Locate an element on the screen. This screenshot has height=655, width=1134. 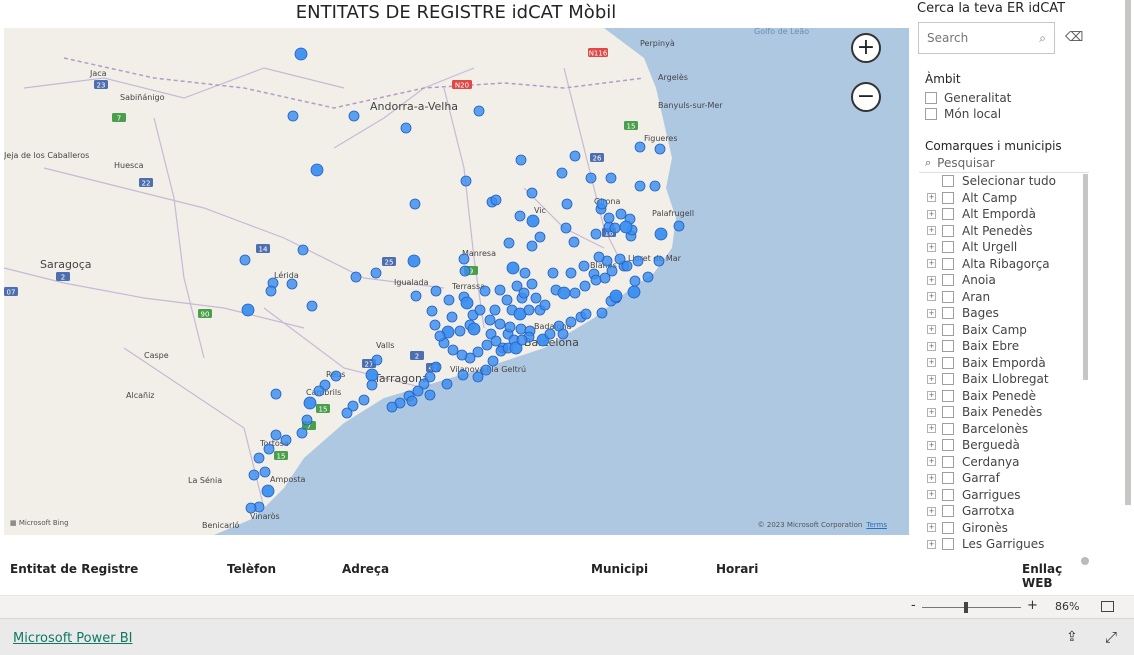
column-header: Horari is located at coordinates (737, 569).